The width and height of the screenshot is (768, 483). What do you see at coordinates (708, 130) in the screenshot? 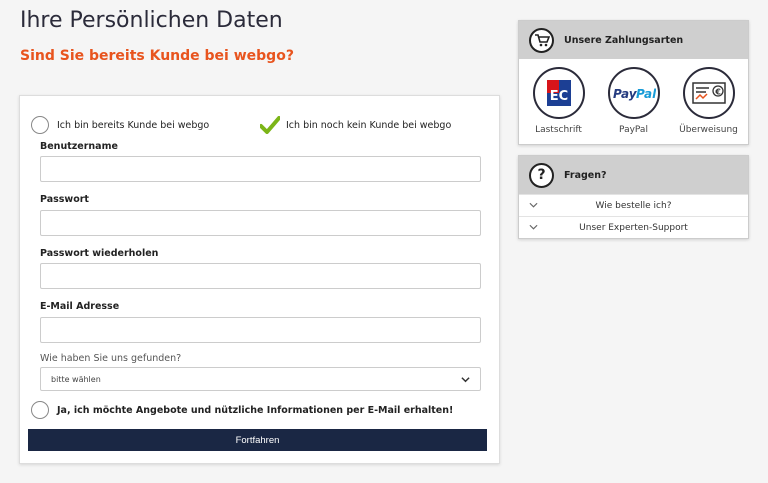
I see `payment-method-label: Überweisung` at bounding box center [708, 130].